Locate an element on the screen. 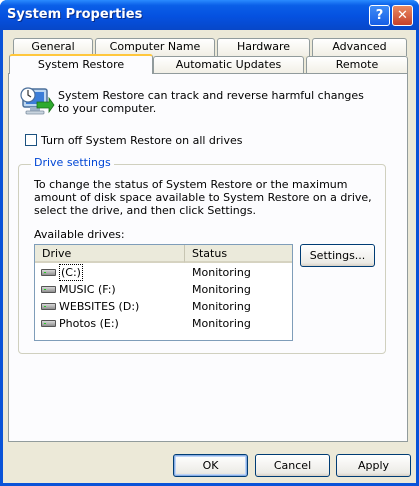  tab-system-restore: System Restore is located at coordinates (81, 64).